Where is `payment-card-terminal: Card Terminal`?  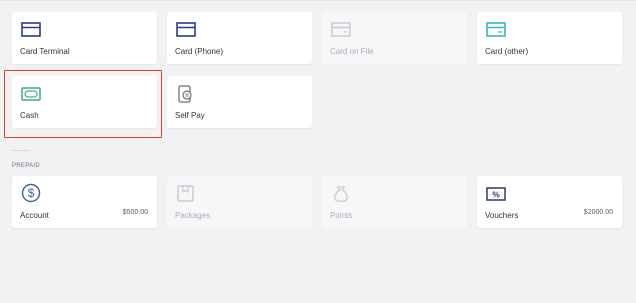 payment-card-terminal: Card Terminal is located at coordinates (84, 38).